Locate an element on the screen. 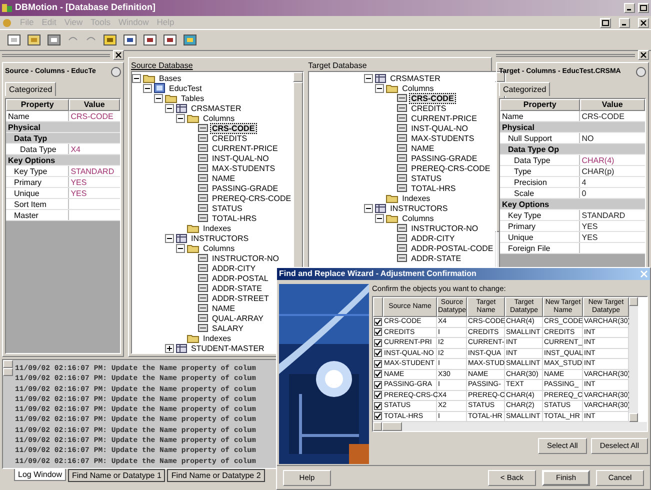 The height and width of the screenshot is (490, 651). tree-item: SALARY is located at coordinates (228, 328).